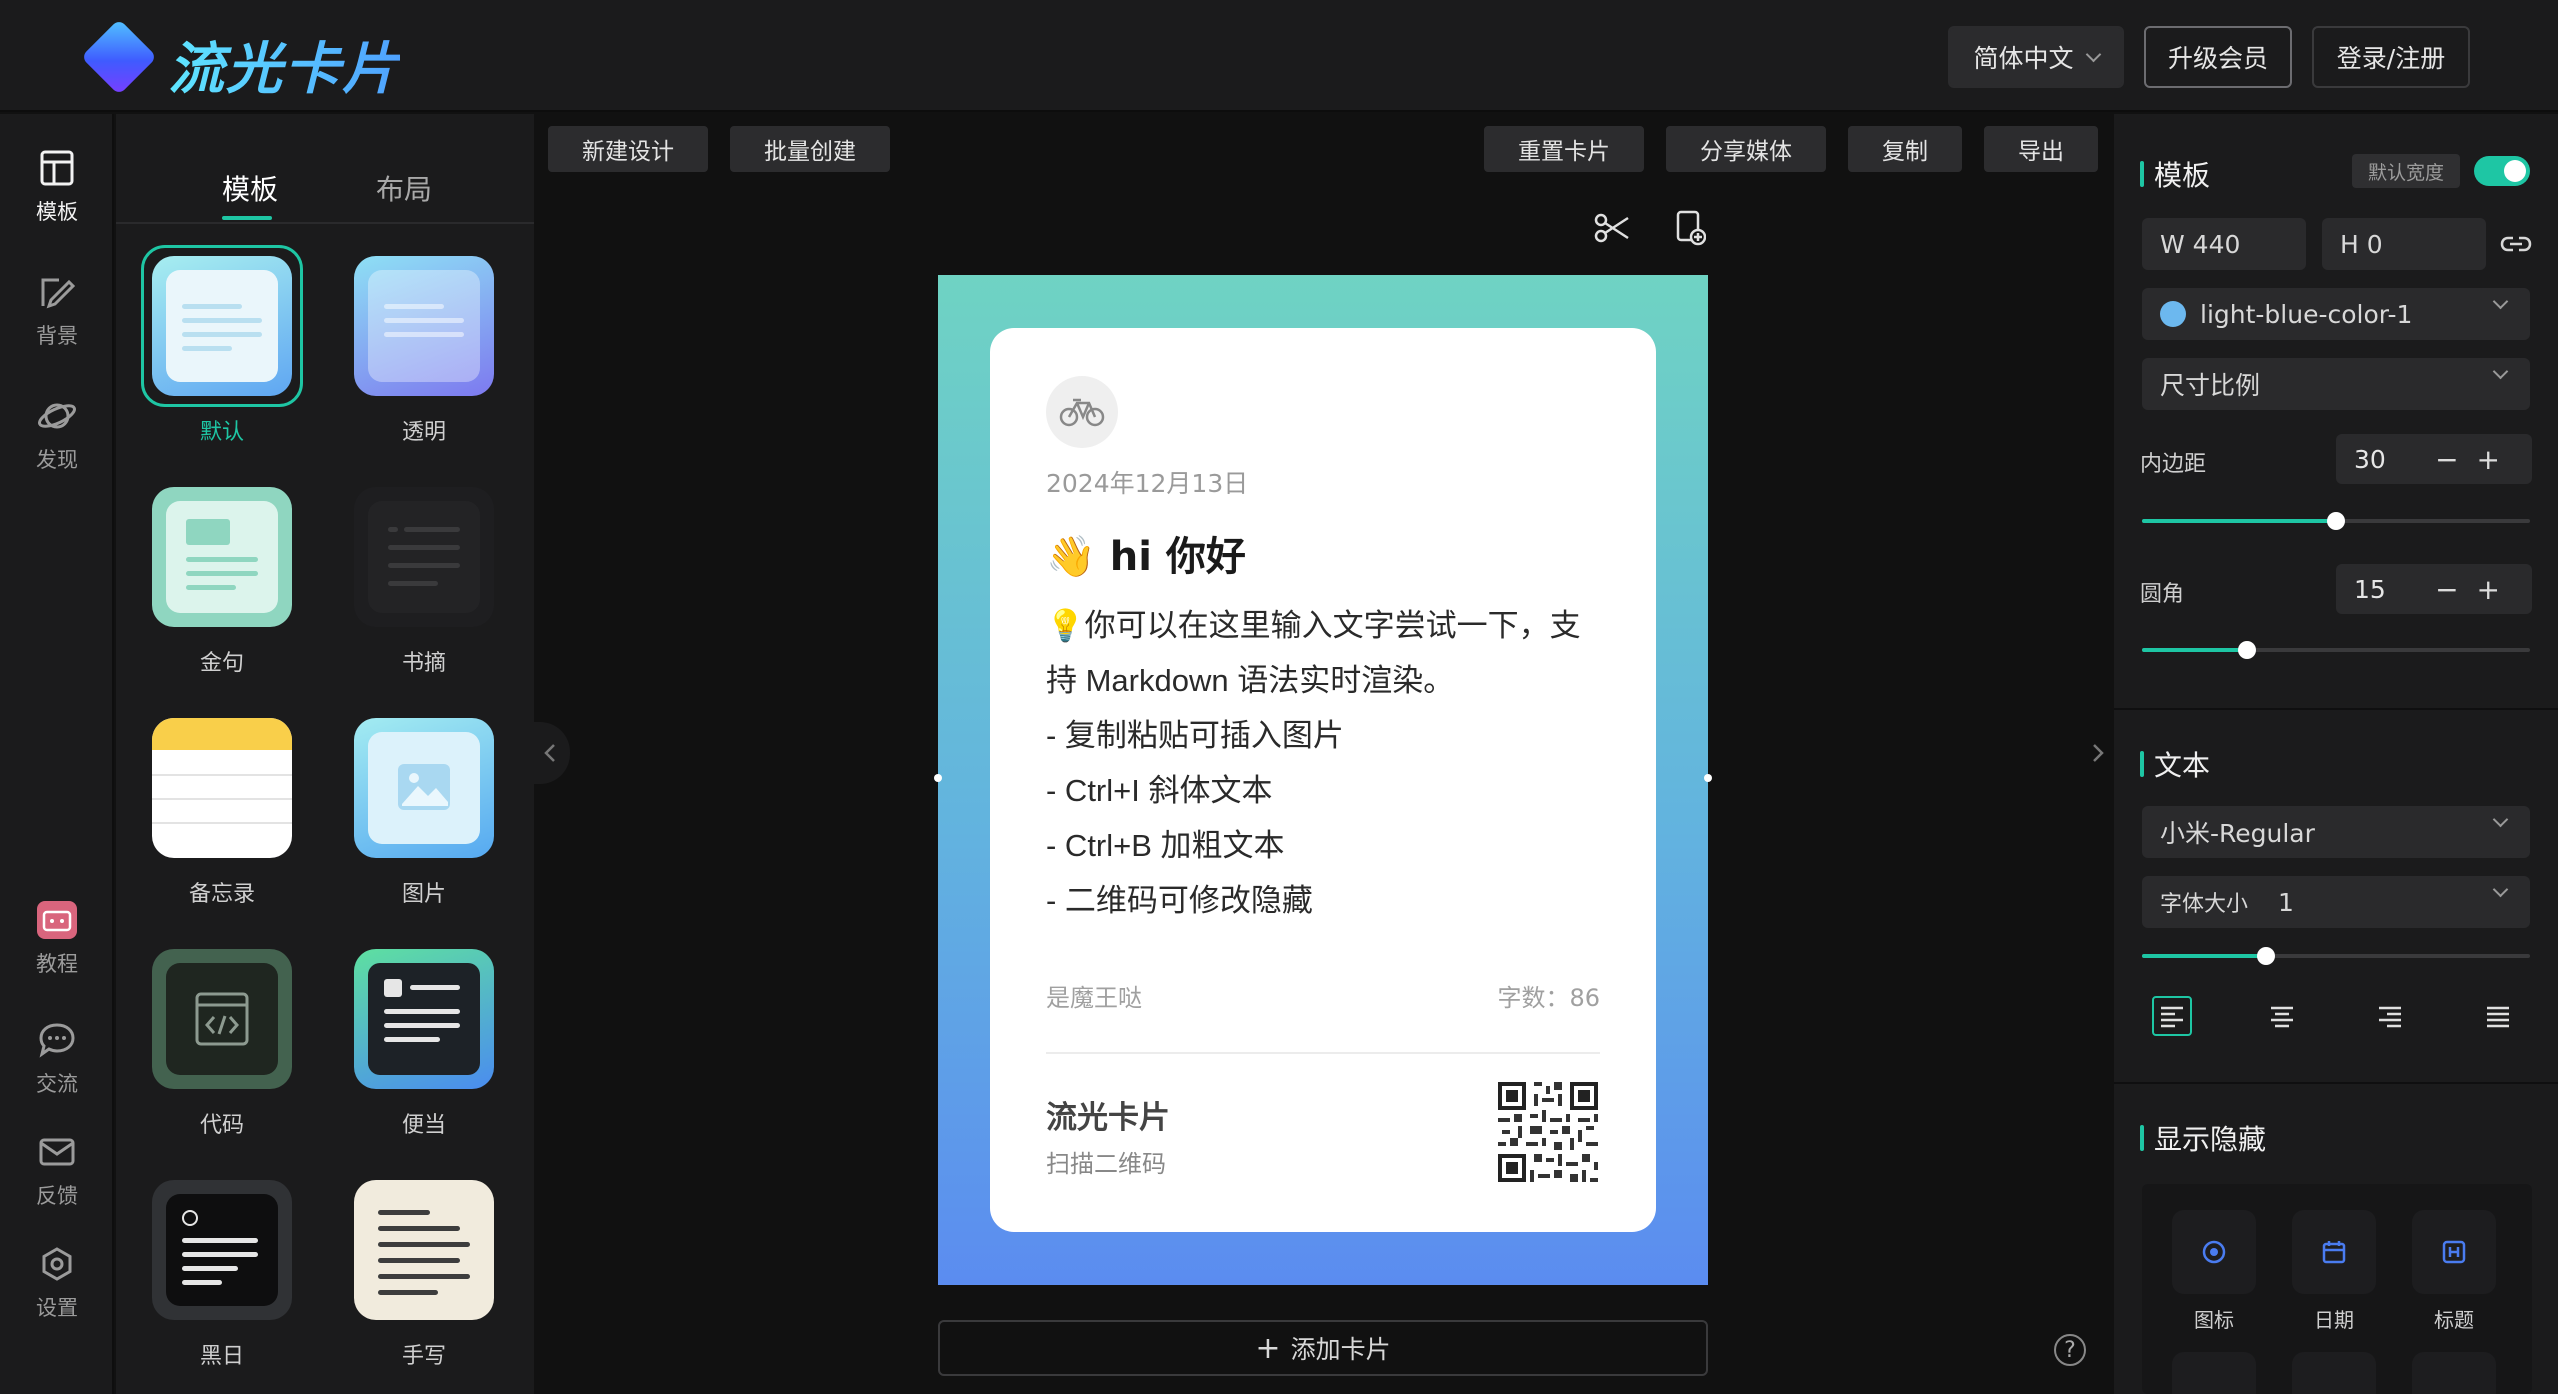 Image resolution: width=2558 pixels, height=1394 pixels. Describe the element at coordinates (2218, 57) in the screenshot. I see `upgrade-button: 升级会员` at that location.